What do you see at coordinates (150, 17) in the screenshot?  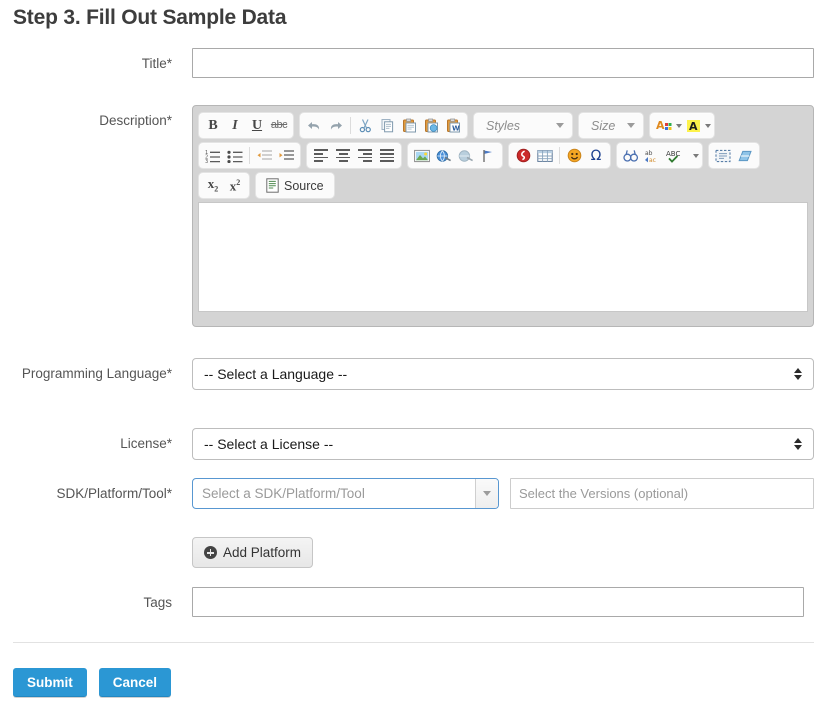 I see `page-title: Step 3. Fill Out Sample Data` at bounding box center [150, 17].